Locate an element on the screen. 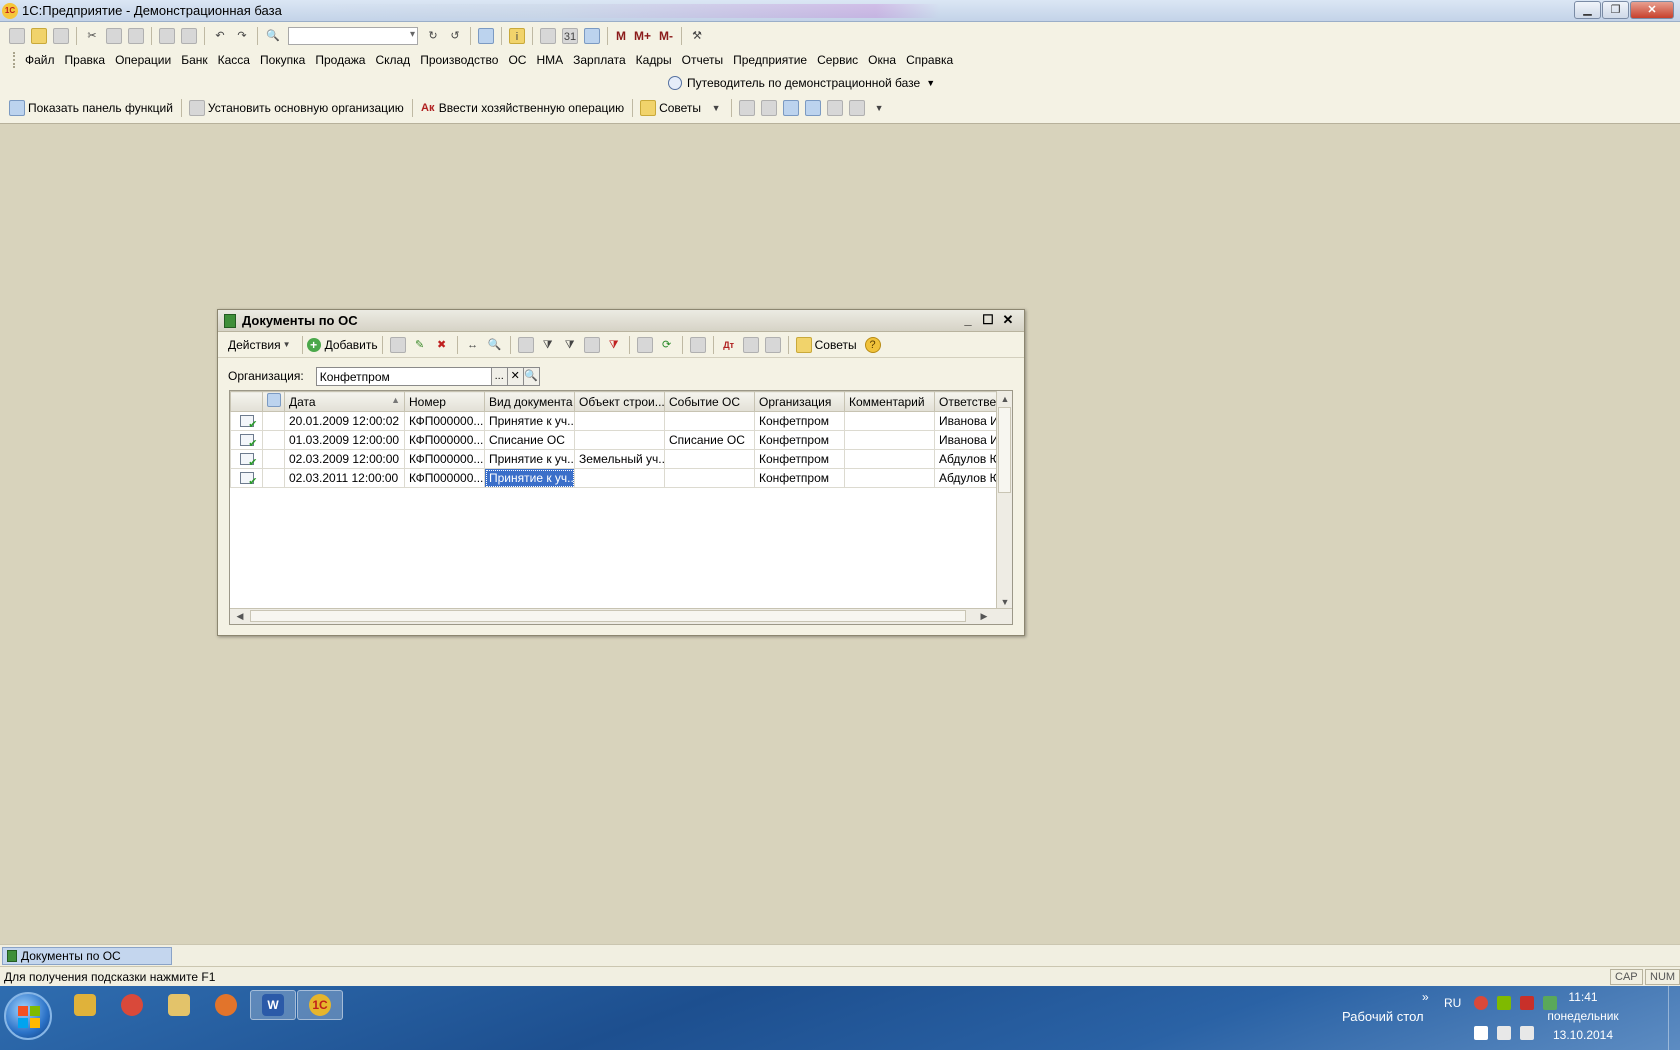 This screenshot has height=1050, width=1680. start-button is located at coordinates (28, 1016).